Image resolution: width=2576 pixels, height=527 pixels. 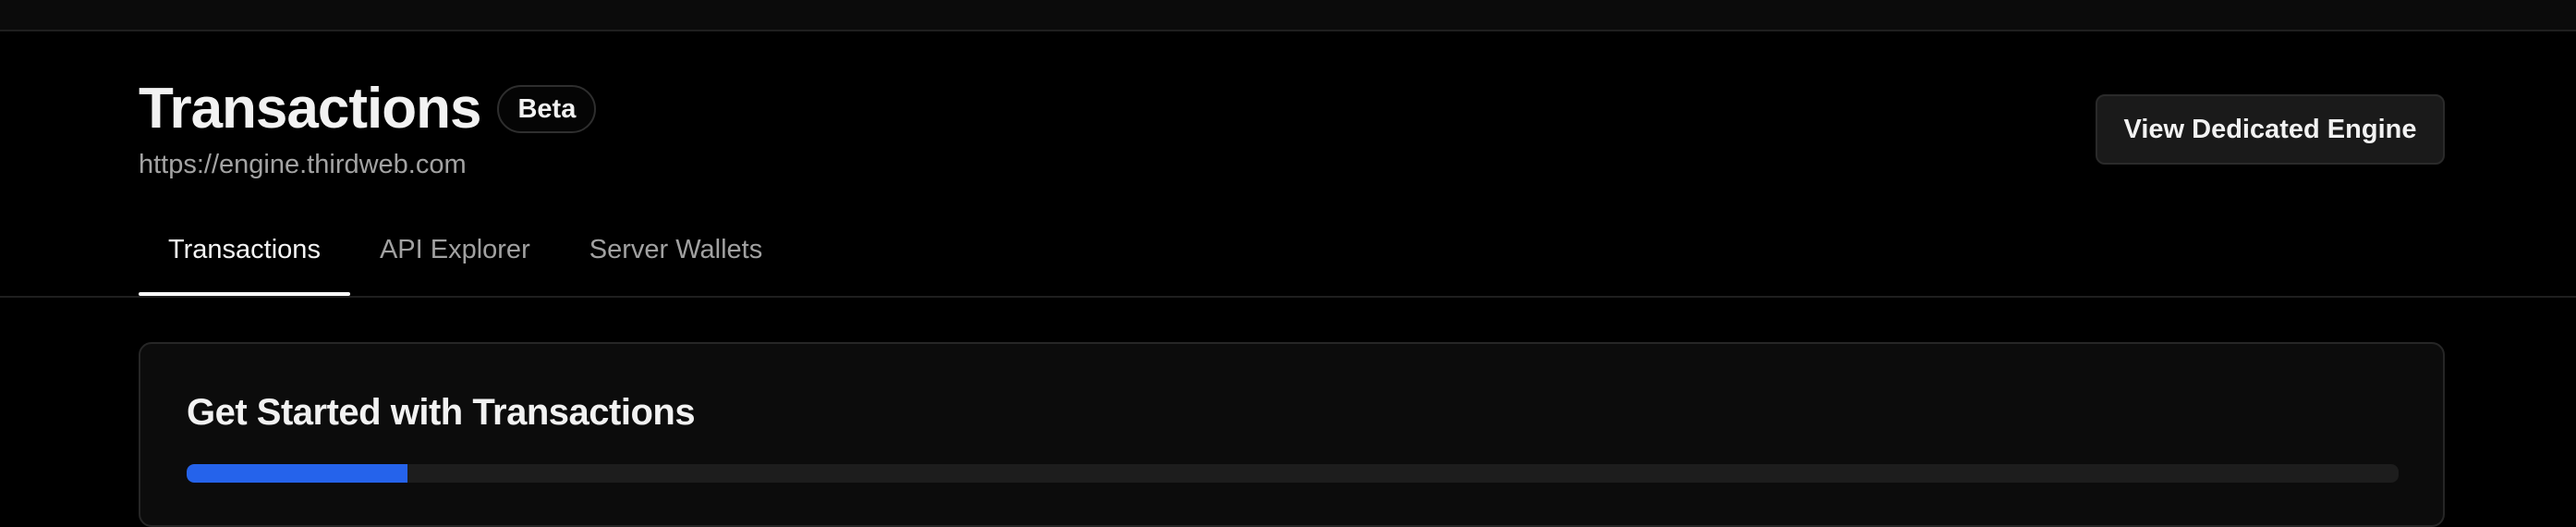 What do you see at coordinates (441, 412) in the screenshot?
I see `get-started-title: Get Started with Transactions` at bounding box center [441, 412].